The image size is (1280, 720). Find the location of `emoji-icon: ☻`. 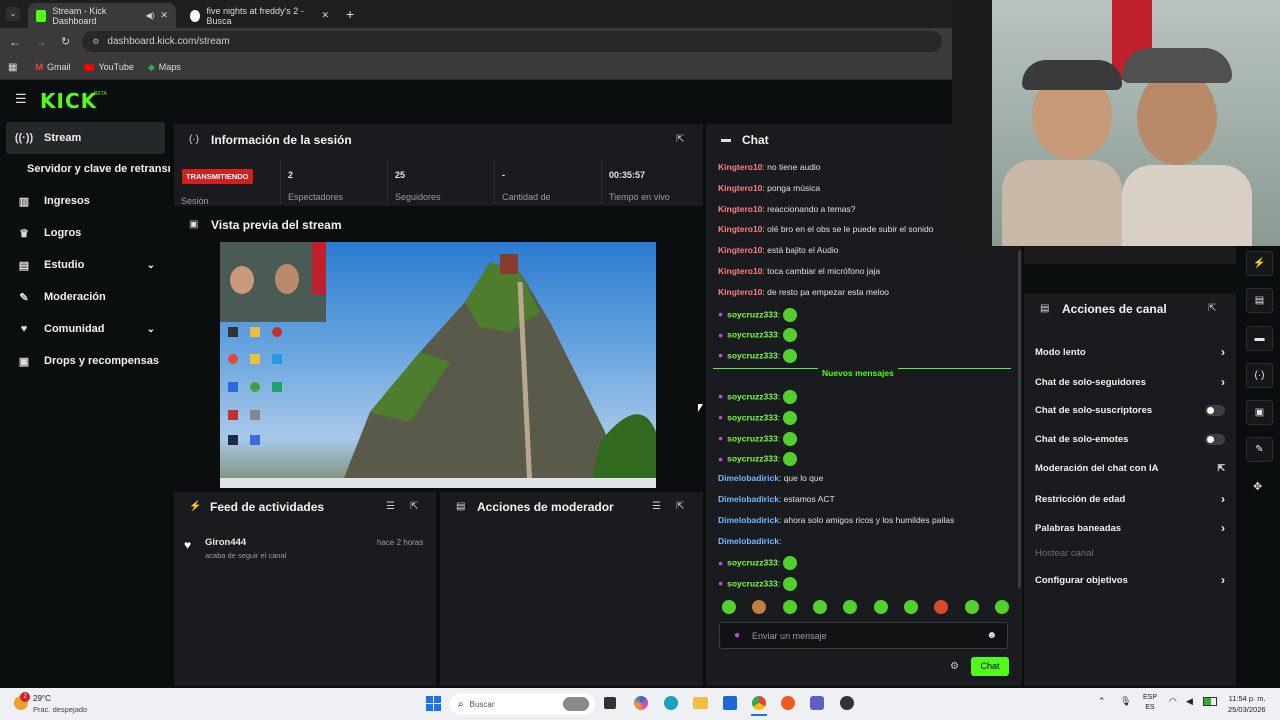

emoji-icon: ☻ is located at coordinates (991, 635).